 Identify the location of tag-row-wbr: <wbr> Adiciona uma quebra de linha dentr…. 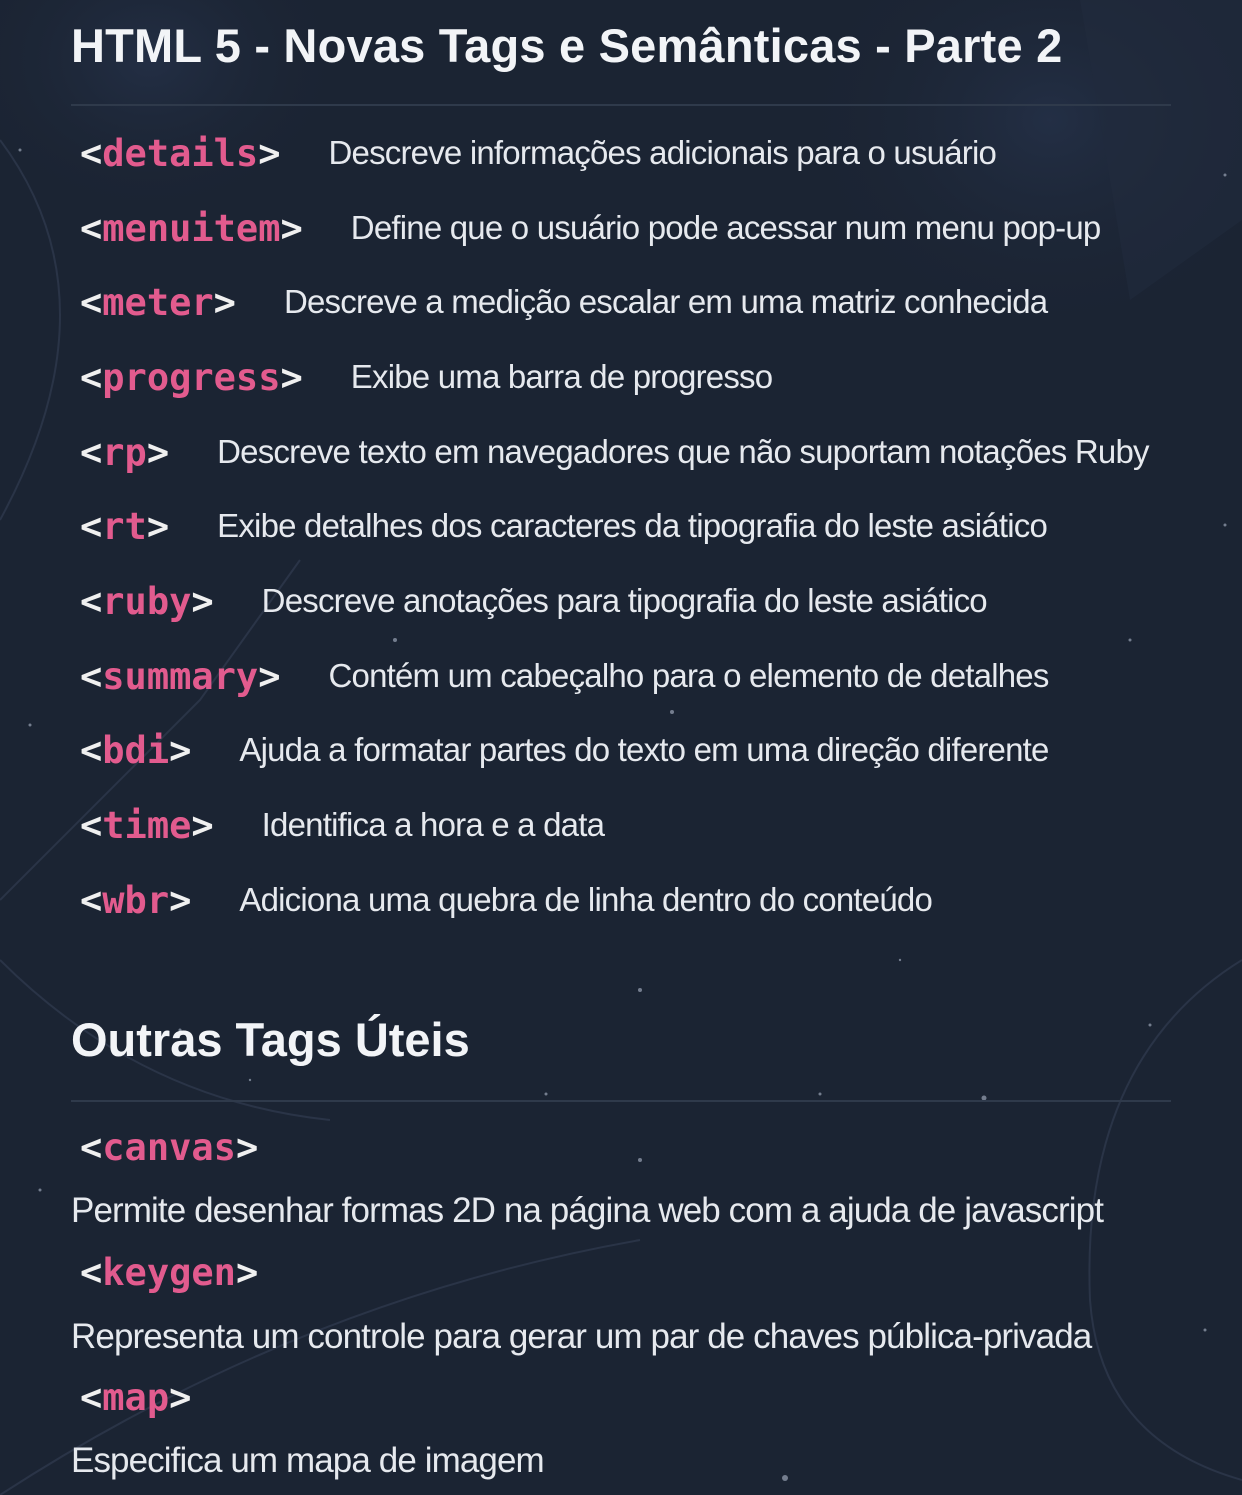
(506, 900).